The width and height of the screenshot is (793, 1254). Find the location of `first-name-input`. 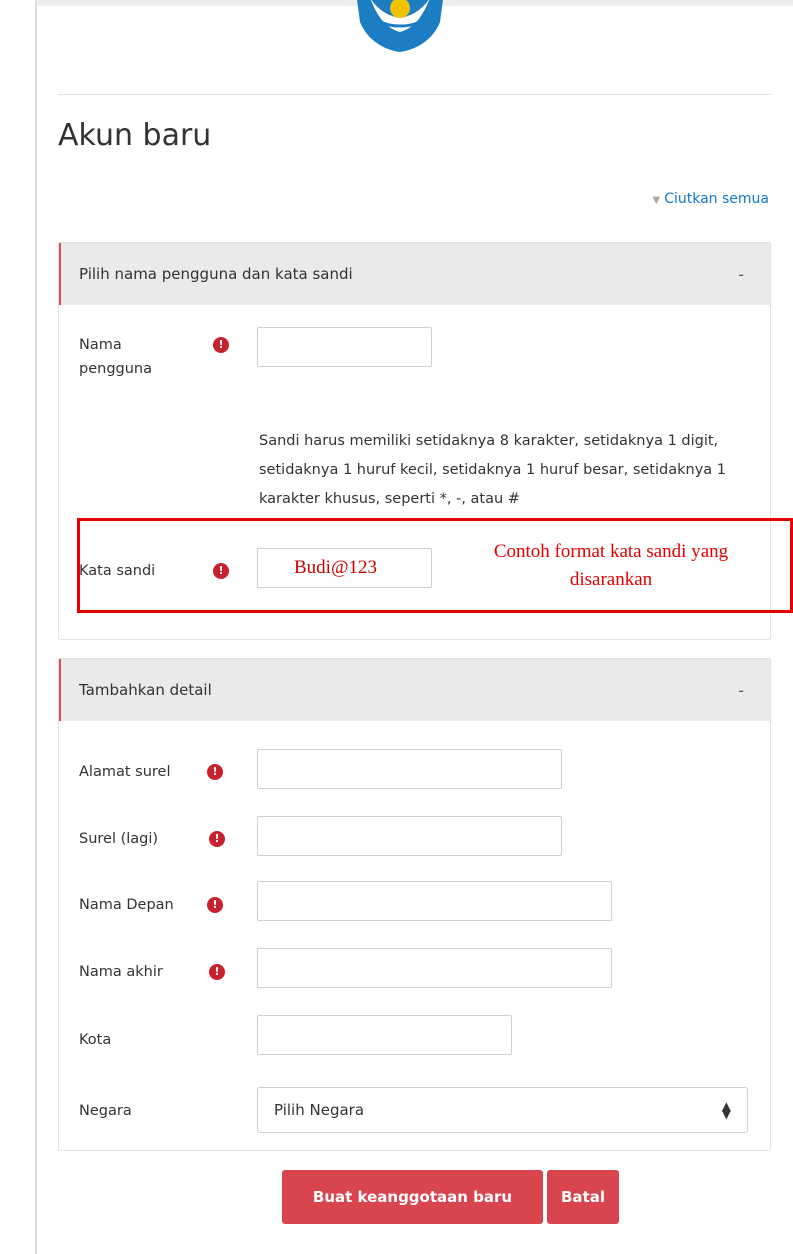

first-name-input is located at coordinates (434, 901).